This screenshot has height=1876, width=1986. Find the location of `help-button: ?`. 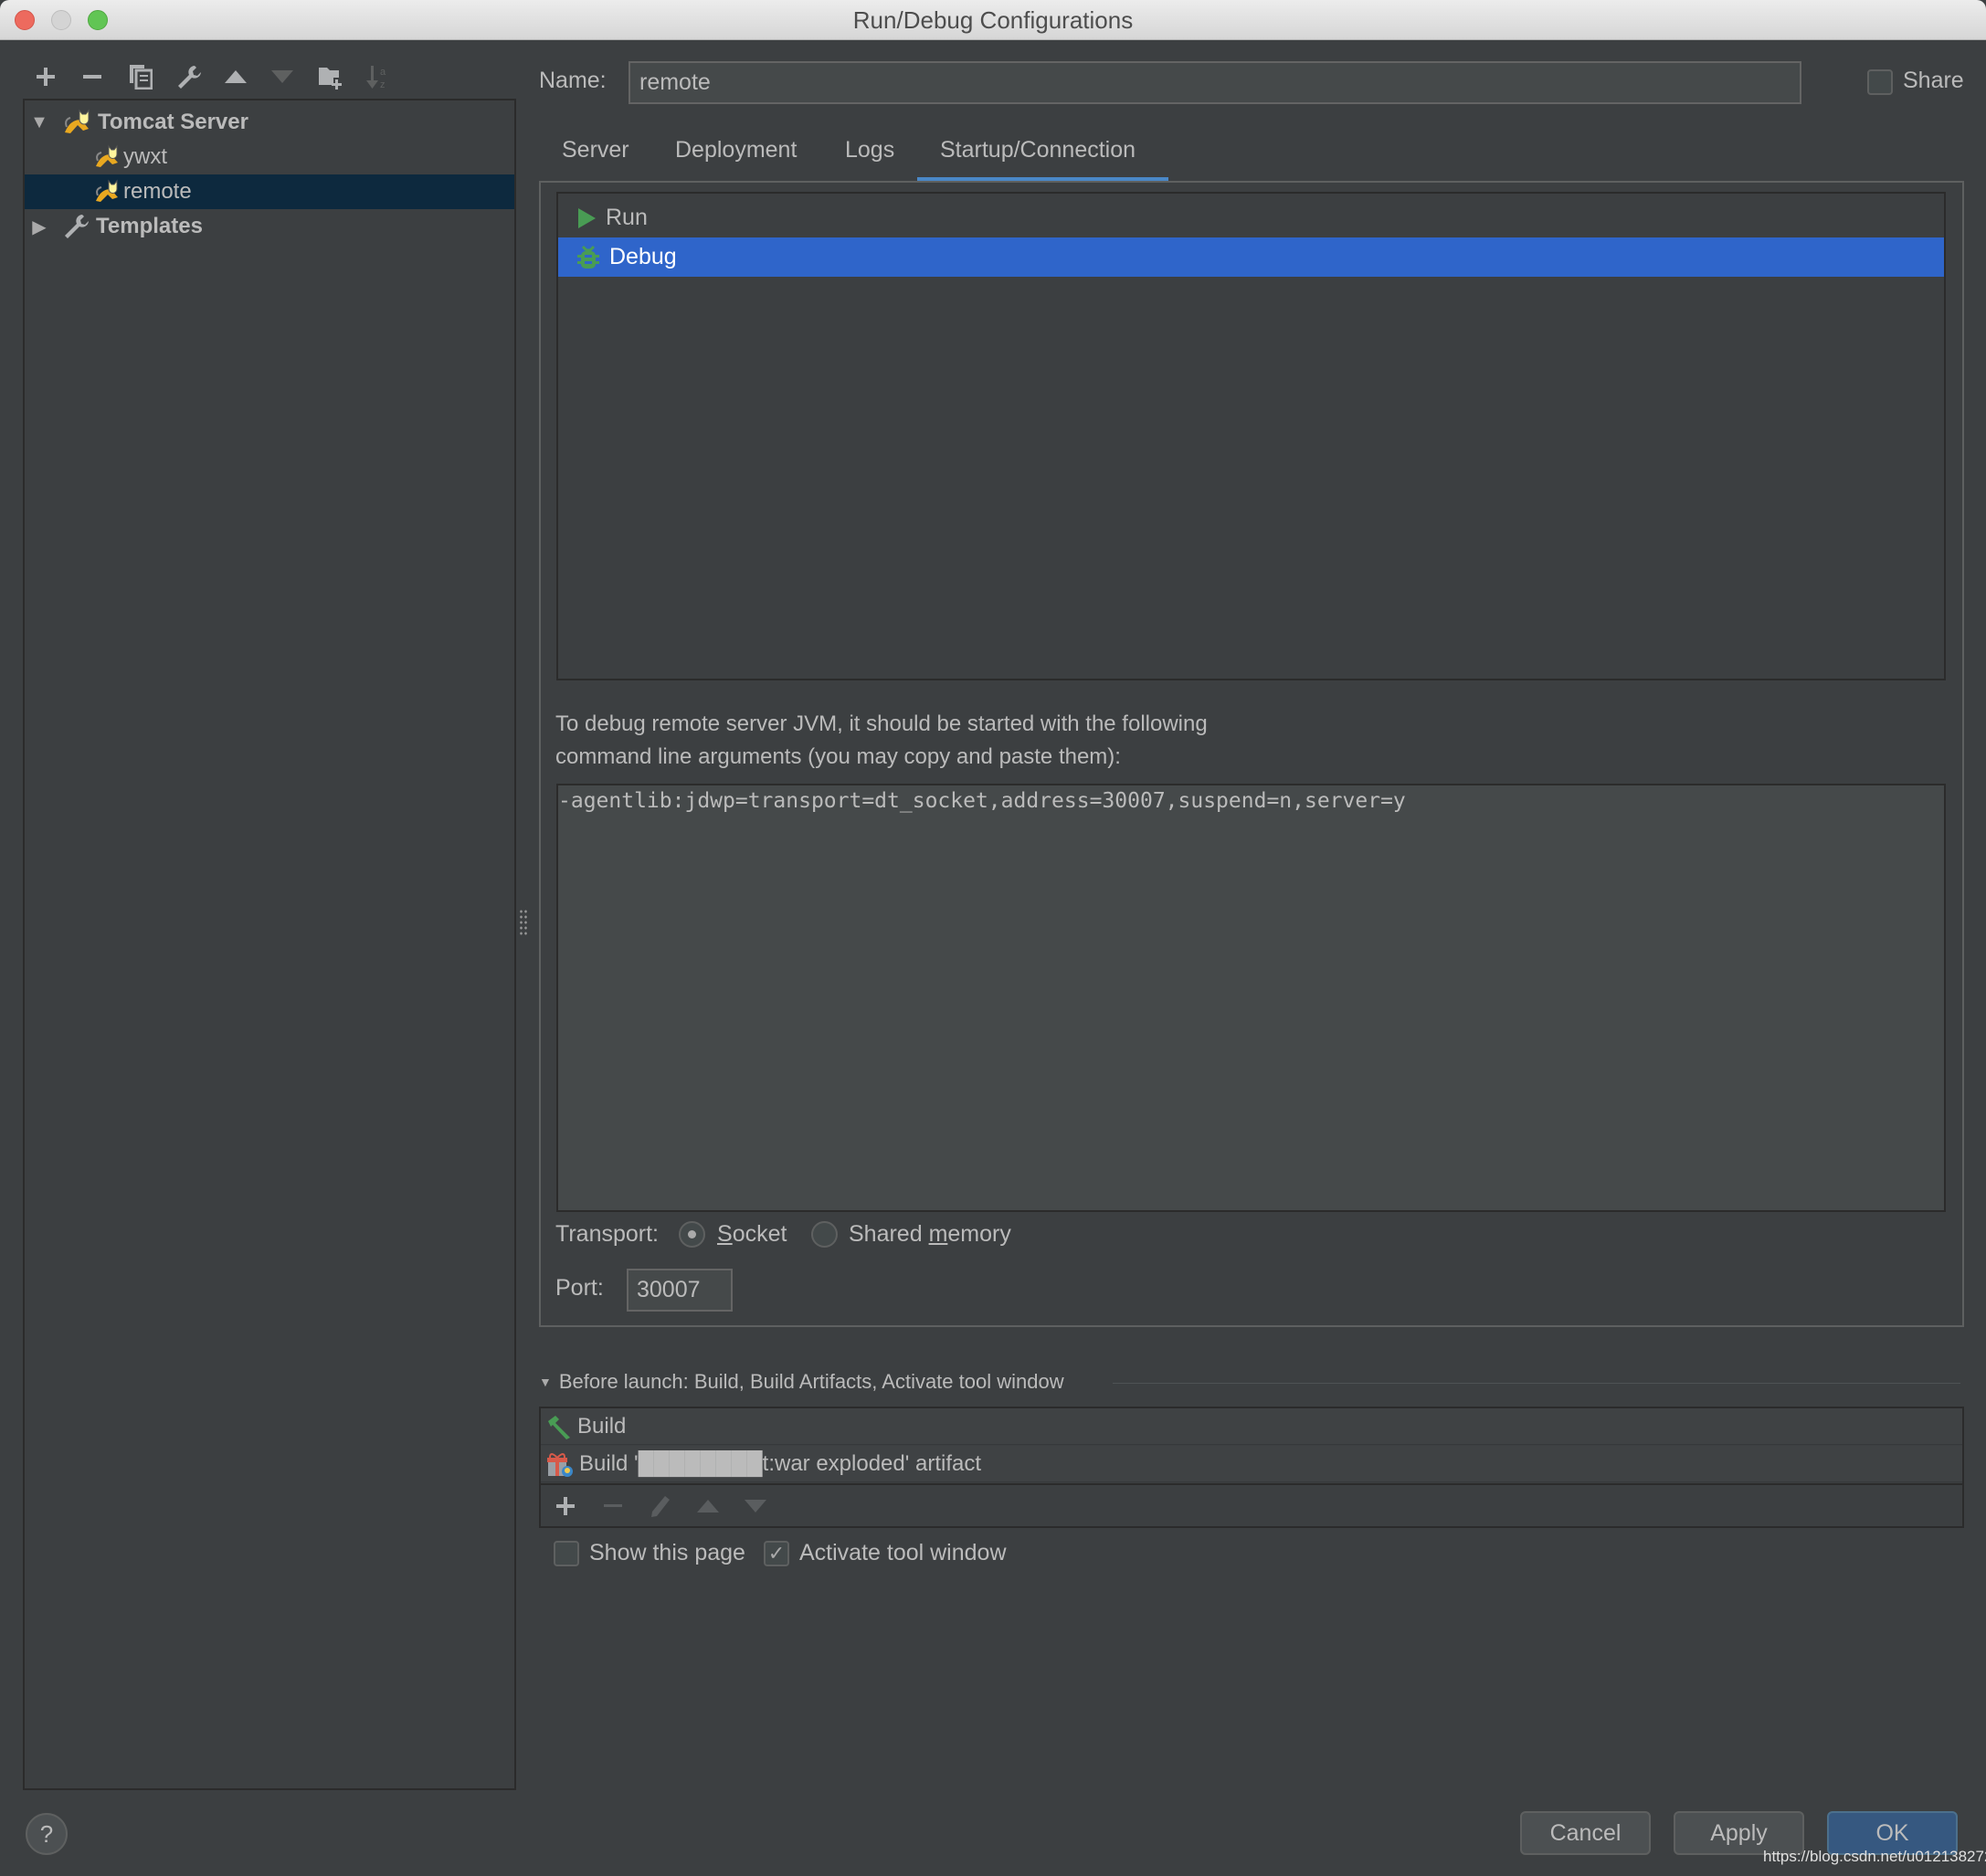

help-button: ? is located at coordinates (47, 1834).